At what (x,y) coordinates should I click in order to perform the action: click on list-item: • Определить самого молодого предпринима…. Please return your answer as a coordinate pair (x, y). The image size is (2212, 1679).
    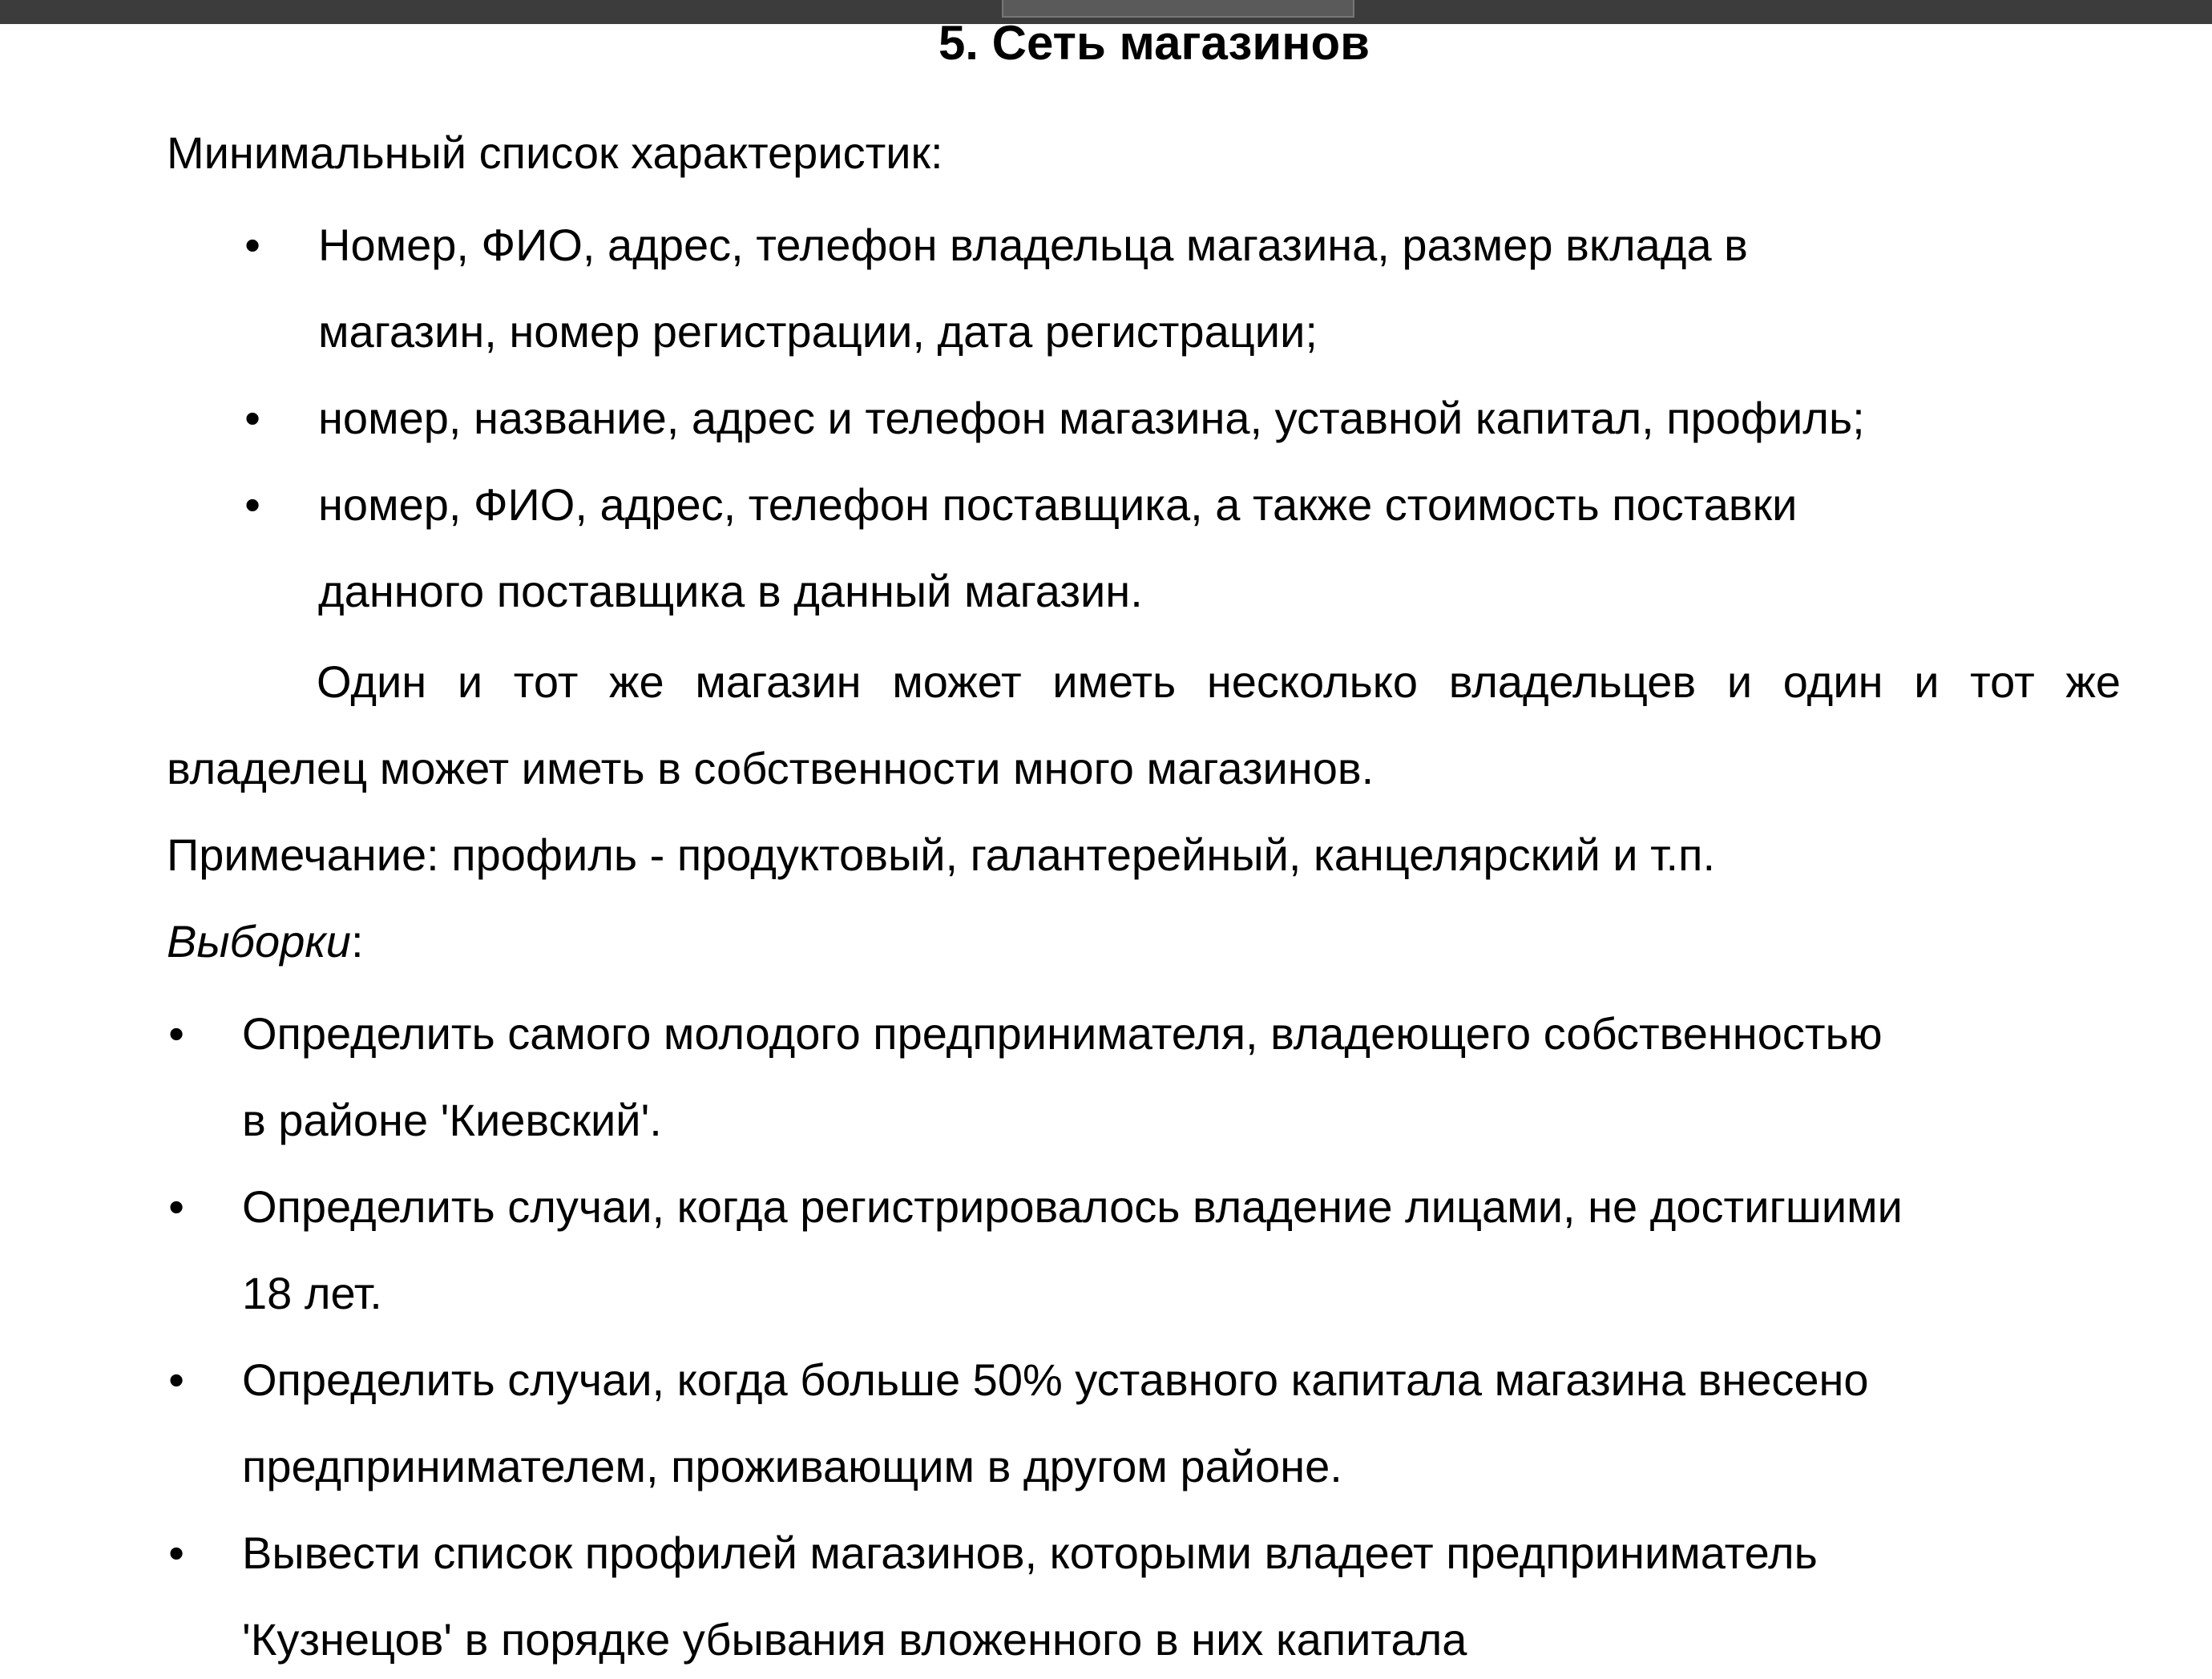
    Looking at the image, I should click on (1033, 1077).